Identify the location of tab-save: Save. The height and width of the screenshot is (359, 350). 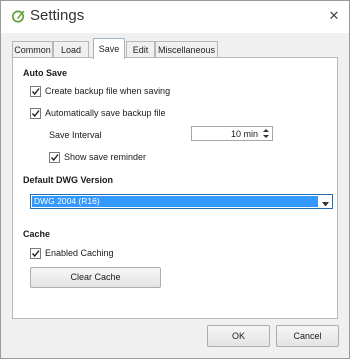
(109, 48).